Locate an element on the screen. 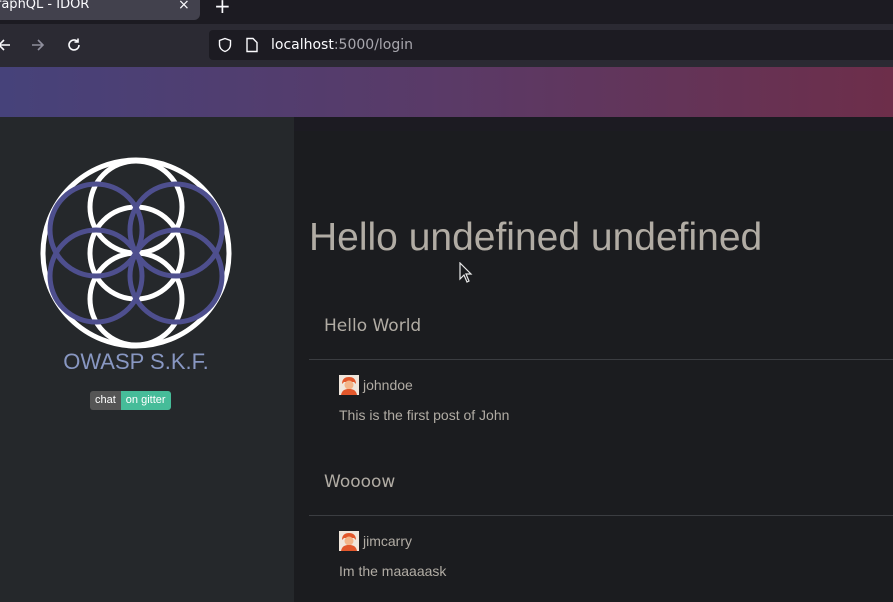 The image size is (893, 602). back-arrow-icon is located at coordinates (8, 45).